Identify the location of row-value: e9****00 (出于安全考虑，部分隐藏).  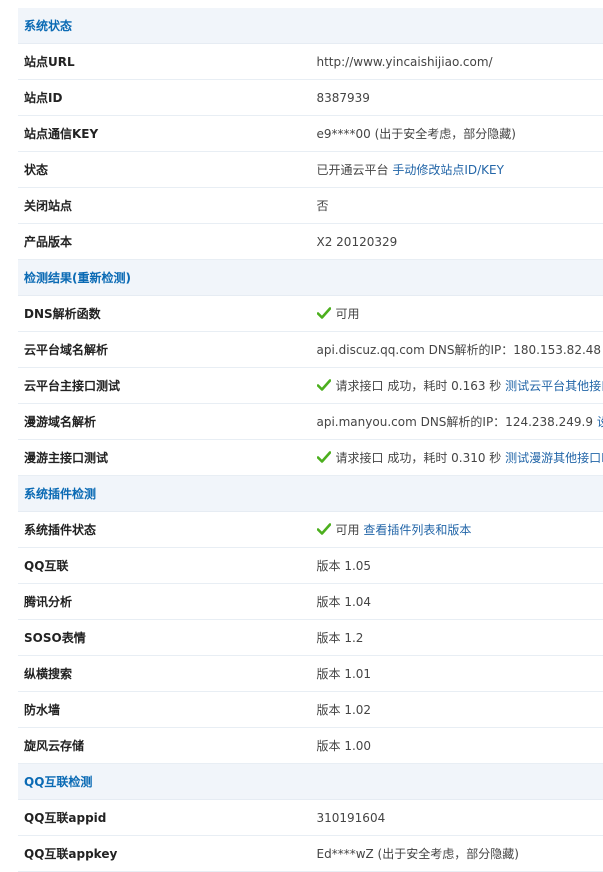
(416, 134).